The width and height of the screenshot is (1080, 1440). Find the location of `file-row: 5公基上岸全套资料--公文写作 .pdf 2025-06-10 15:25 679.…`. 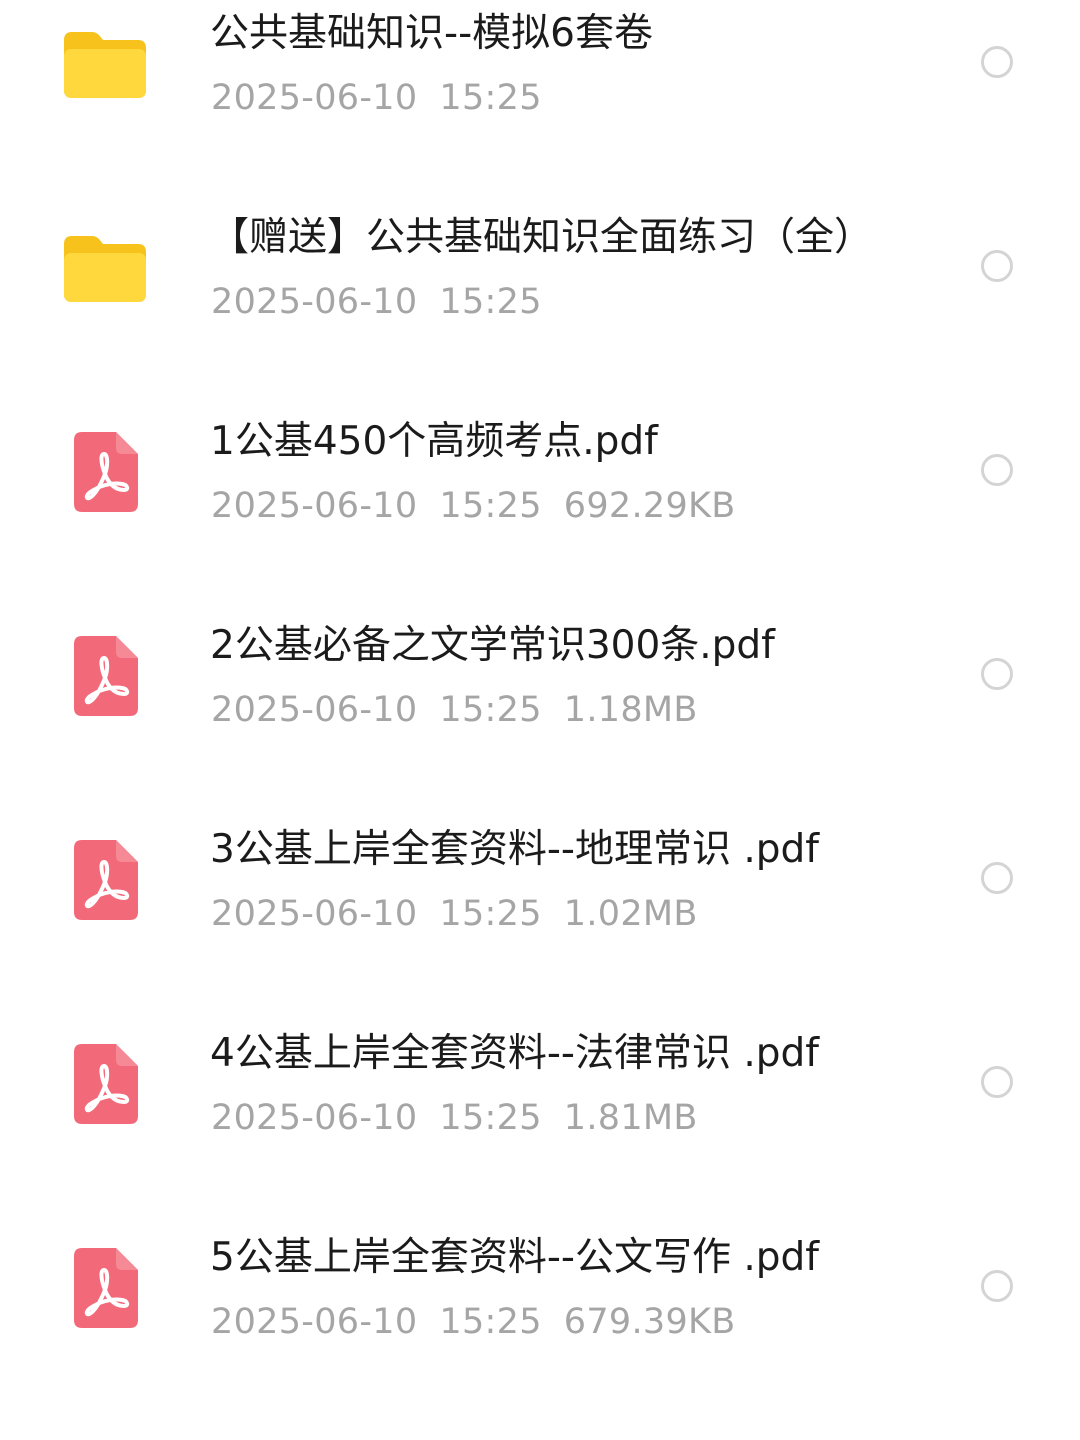

file-row: 5公基上岸全套资料--公文写作 .pdf 2025-06-10 15:25 679.… is located at coordinates (540, 1284).